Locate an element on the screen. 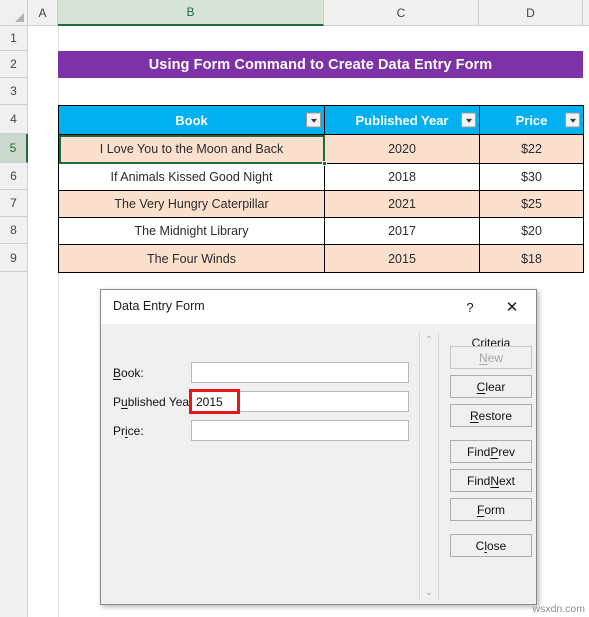 The image size is (589, 617). select-all-triangle-icon is located at coordinates (19, 17).